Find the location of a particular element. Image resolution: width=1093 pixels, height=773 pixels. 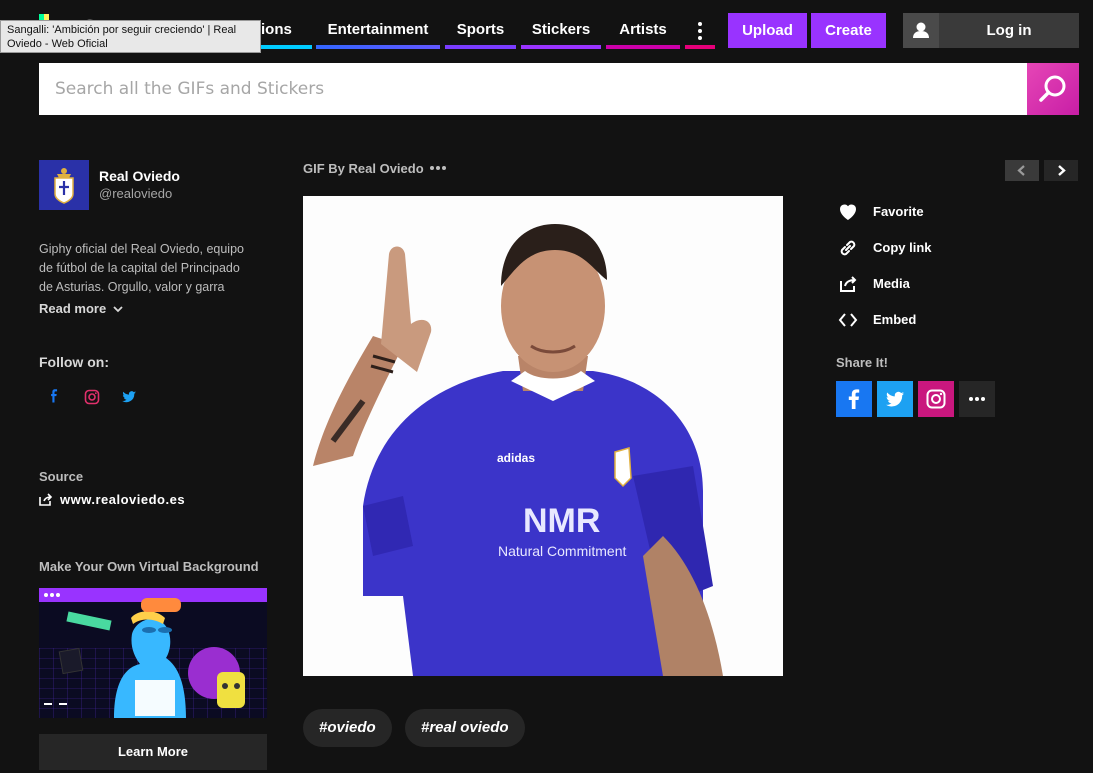

share-out-icon is located at coordinates (848, 284).